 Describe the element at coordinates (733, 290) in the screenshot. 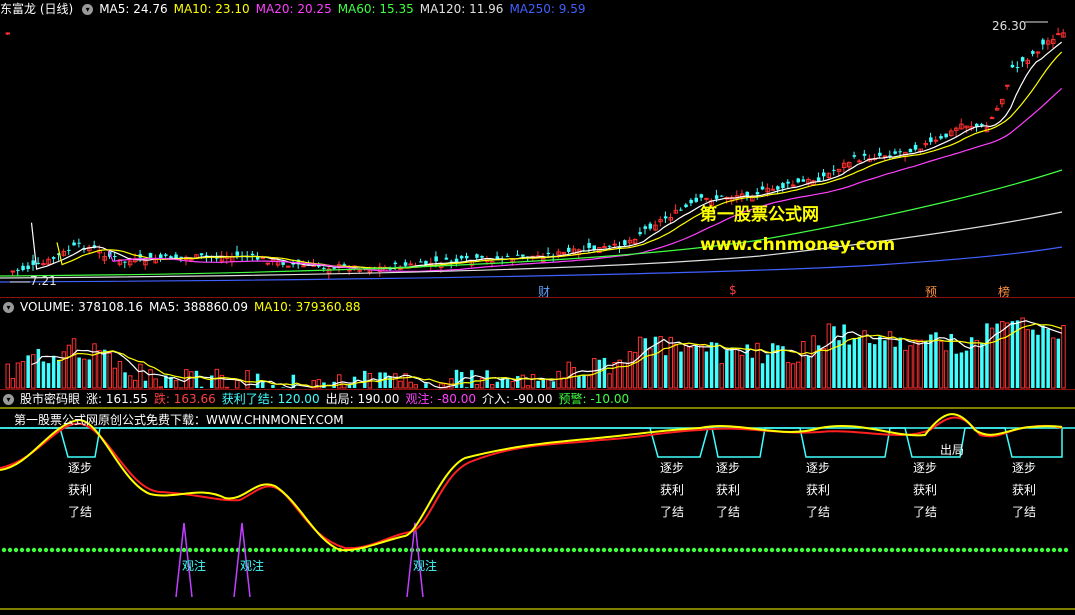

I see `event-marker-dollar: $` at that location.